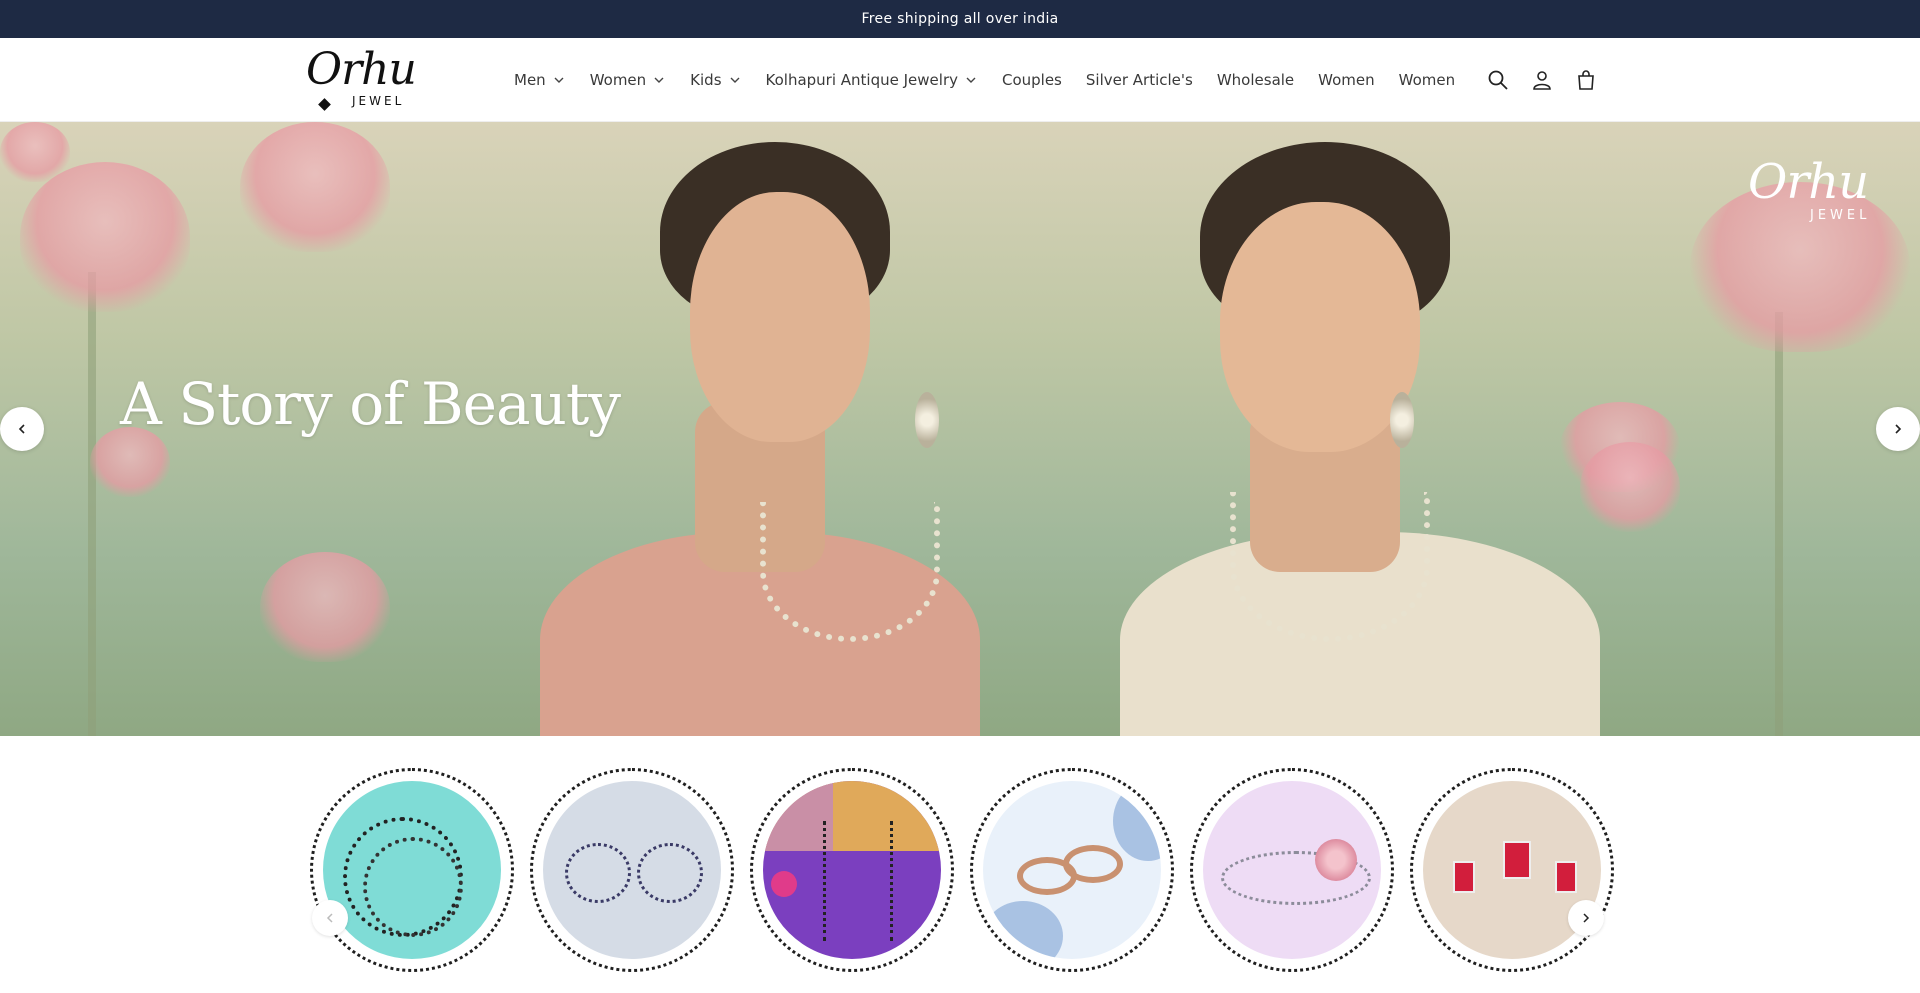  I want to click on nav-item-label: Wholesale, so click(1255, 80).